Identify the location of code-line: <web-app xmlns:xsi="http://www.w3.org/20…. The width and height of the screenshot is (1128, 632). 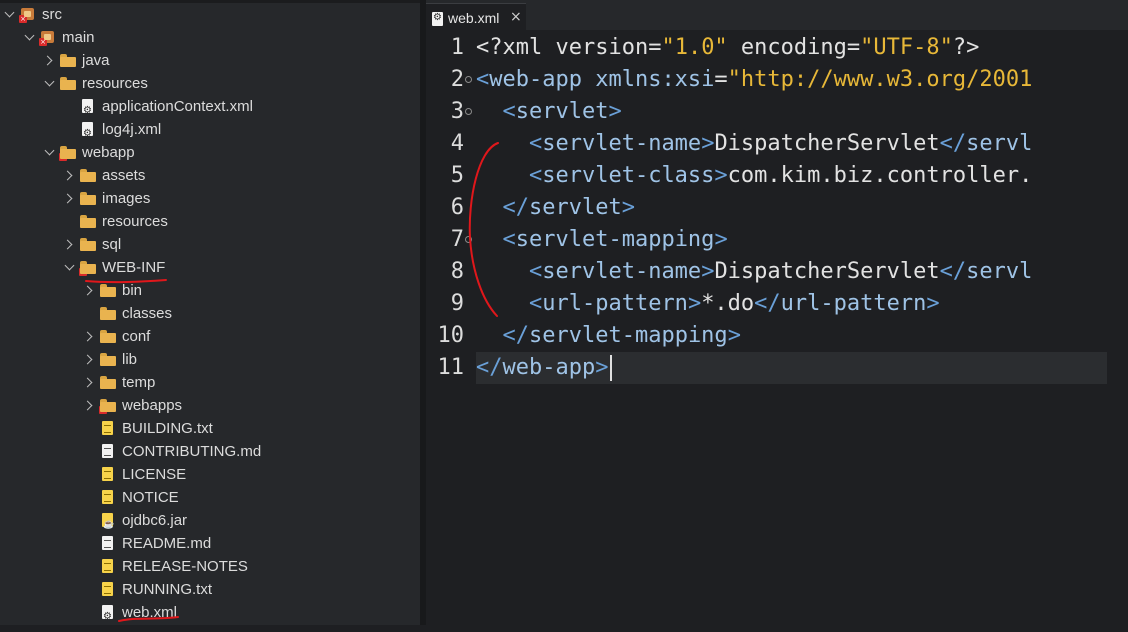
(796, 80).